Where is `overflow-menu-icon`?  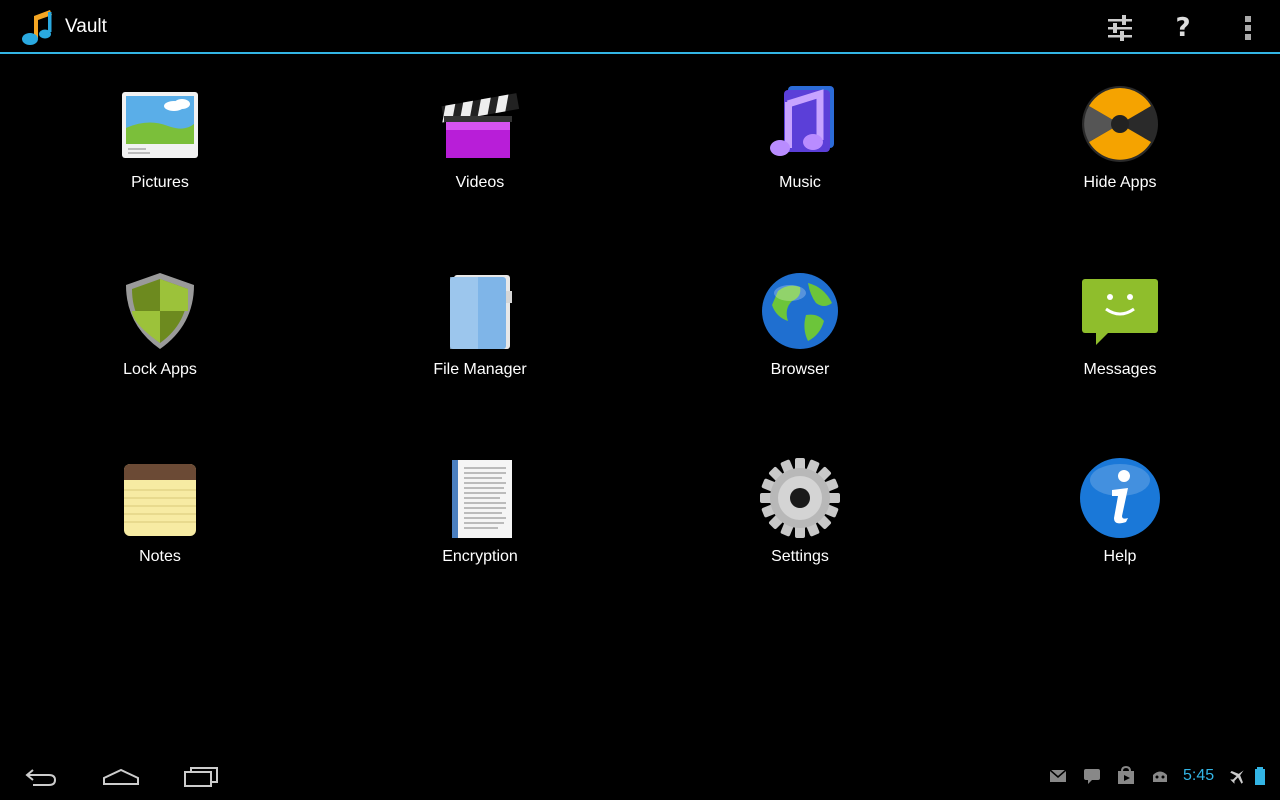 overflow-menu-icon is located at coordinates (1248, 28).